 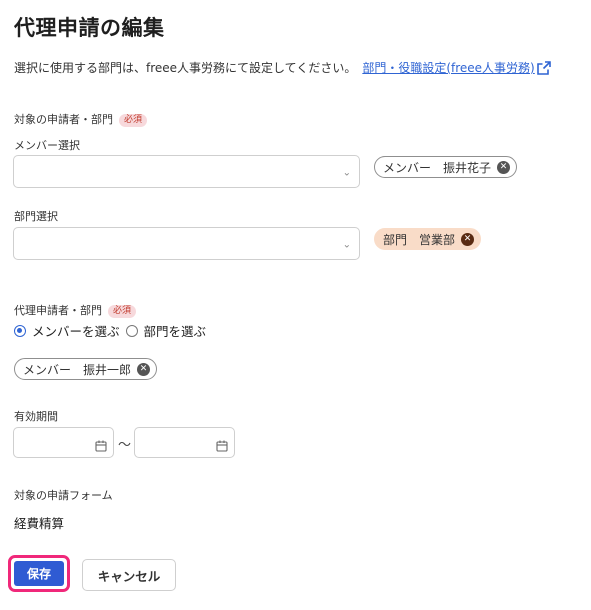 What do you see at coordinates (63, 442) in the screenshot?
I see `start-date-input` at bounding box center [63, 442].